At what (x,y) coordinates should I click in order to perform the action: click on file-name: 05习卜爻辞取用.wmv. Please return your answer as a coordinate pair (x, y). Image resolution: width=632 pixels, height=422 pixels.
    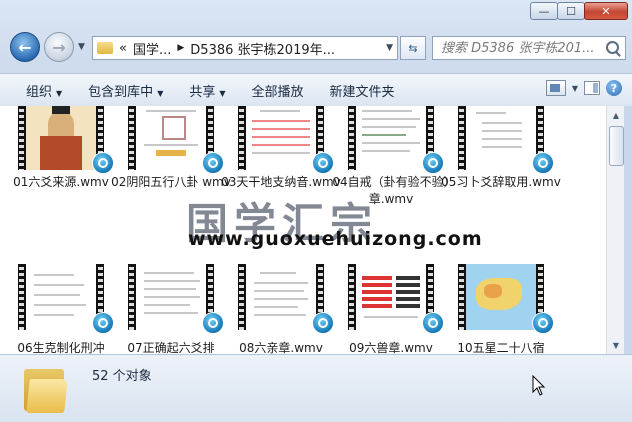
    Looking at the image, I should click on (501, 182).